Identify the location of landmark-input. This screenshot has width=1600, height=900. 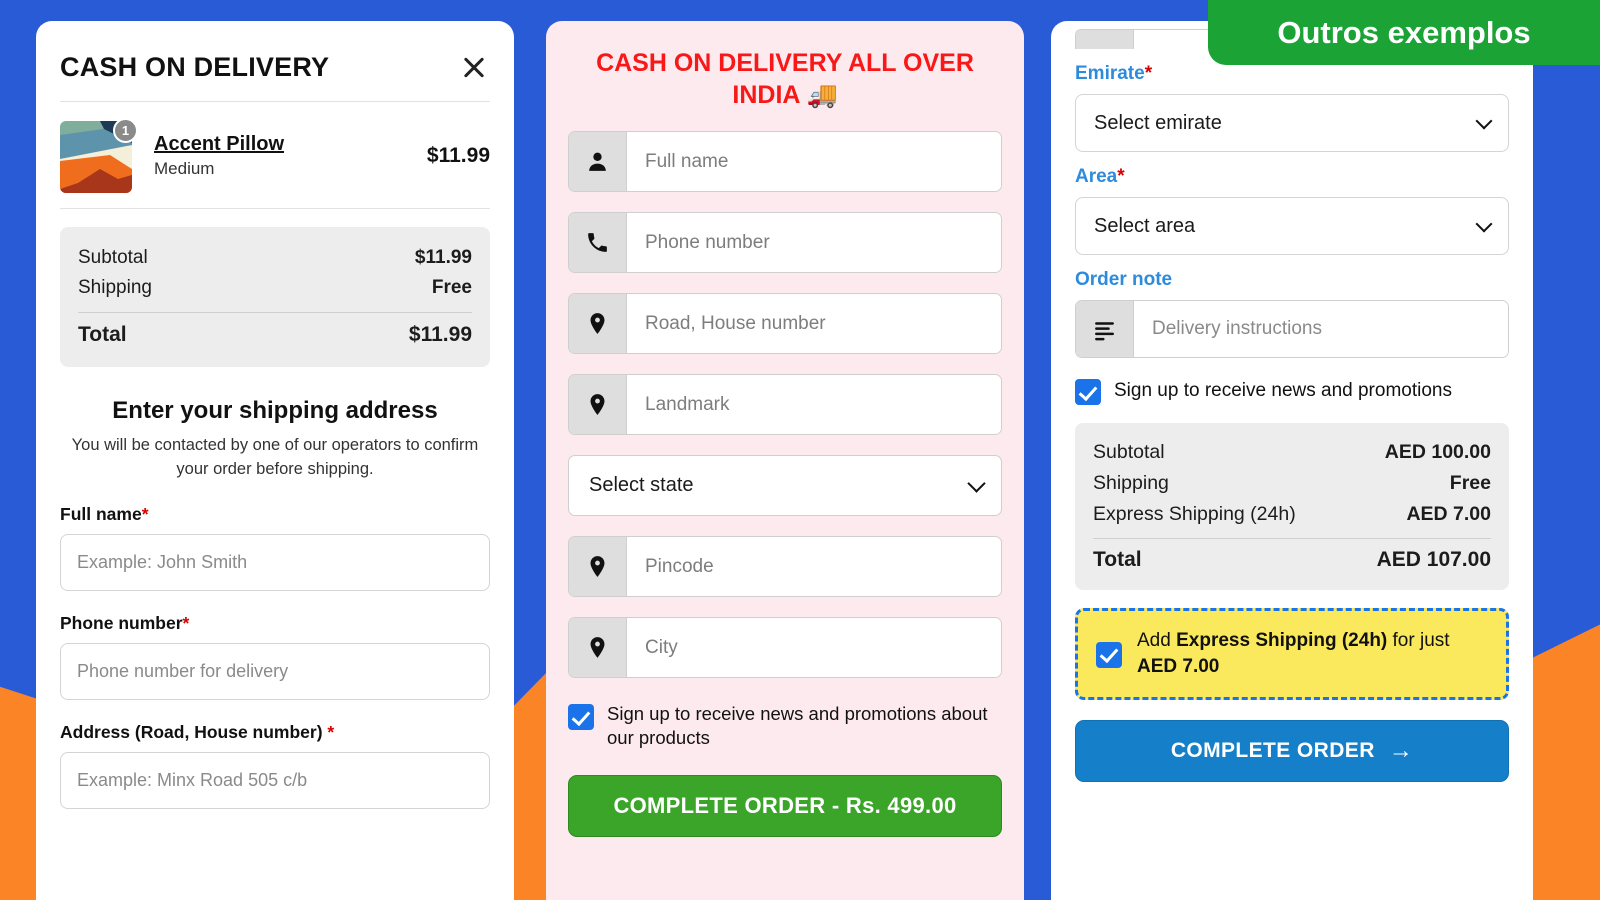
(814, 404).